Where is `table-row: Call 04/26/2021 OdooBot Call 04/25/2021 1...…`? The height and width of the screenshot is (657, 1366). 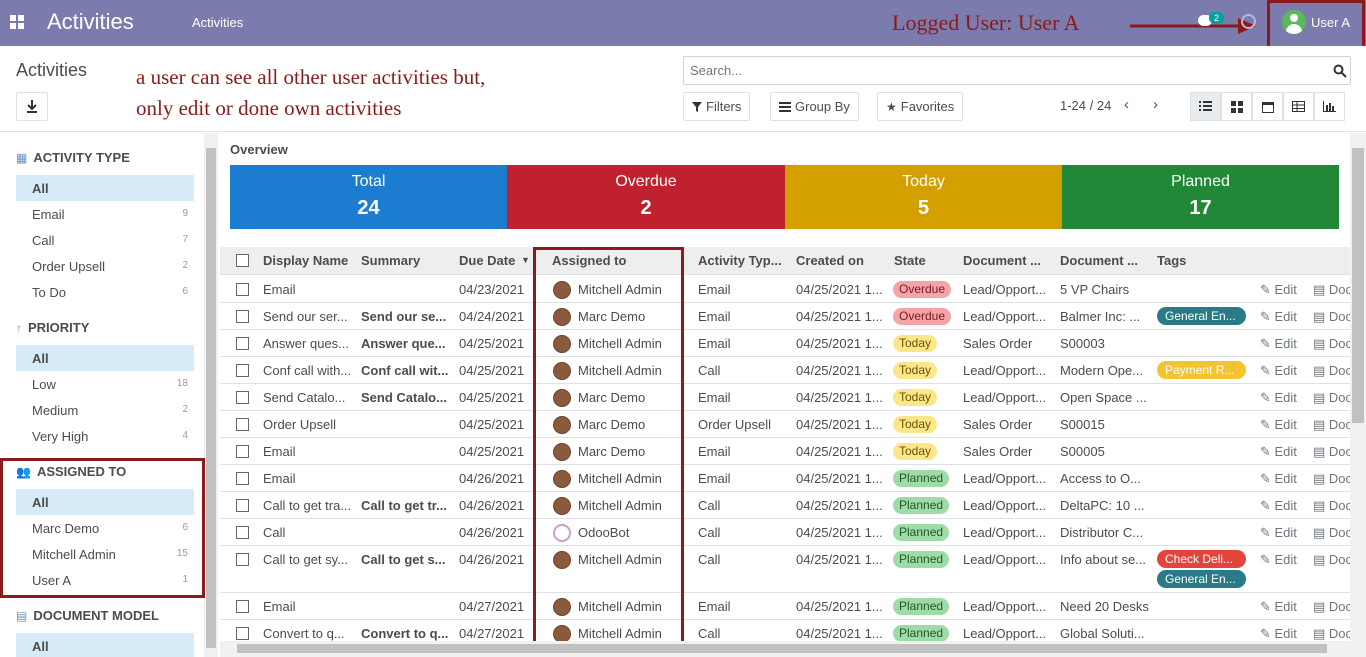 table-row: Call 04/26/2021 OdooBot Call 04/25/2021 1...… is located at coordinates (786, 532).